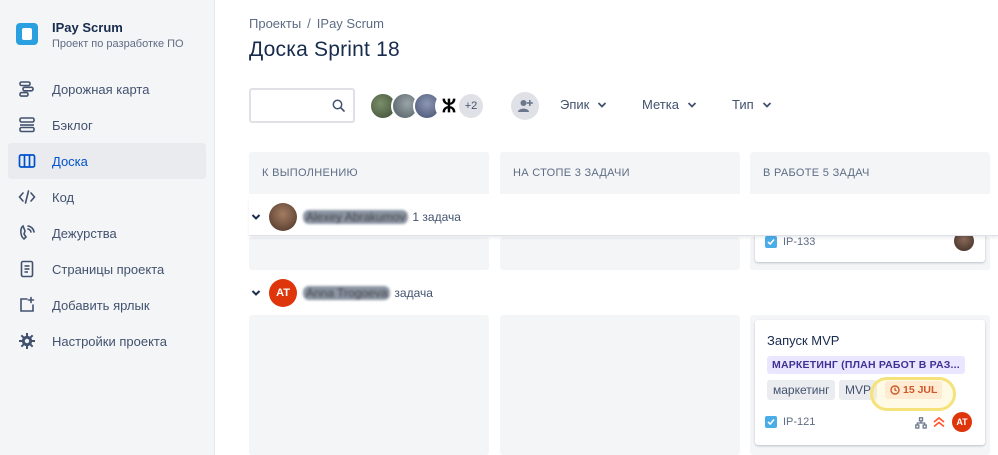 This screenshot has width=998, height=455. Describe the element at coordinates (275, 23) in the screenshot. I see `breadcrumb-projects-link: Проекты` at that location.